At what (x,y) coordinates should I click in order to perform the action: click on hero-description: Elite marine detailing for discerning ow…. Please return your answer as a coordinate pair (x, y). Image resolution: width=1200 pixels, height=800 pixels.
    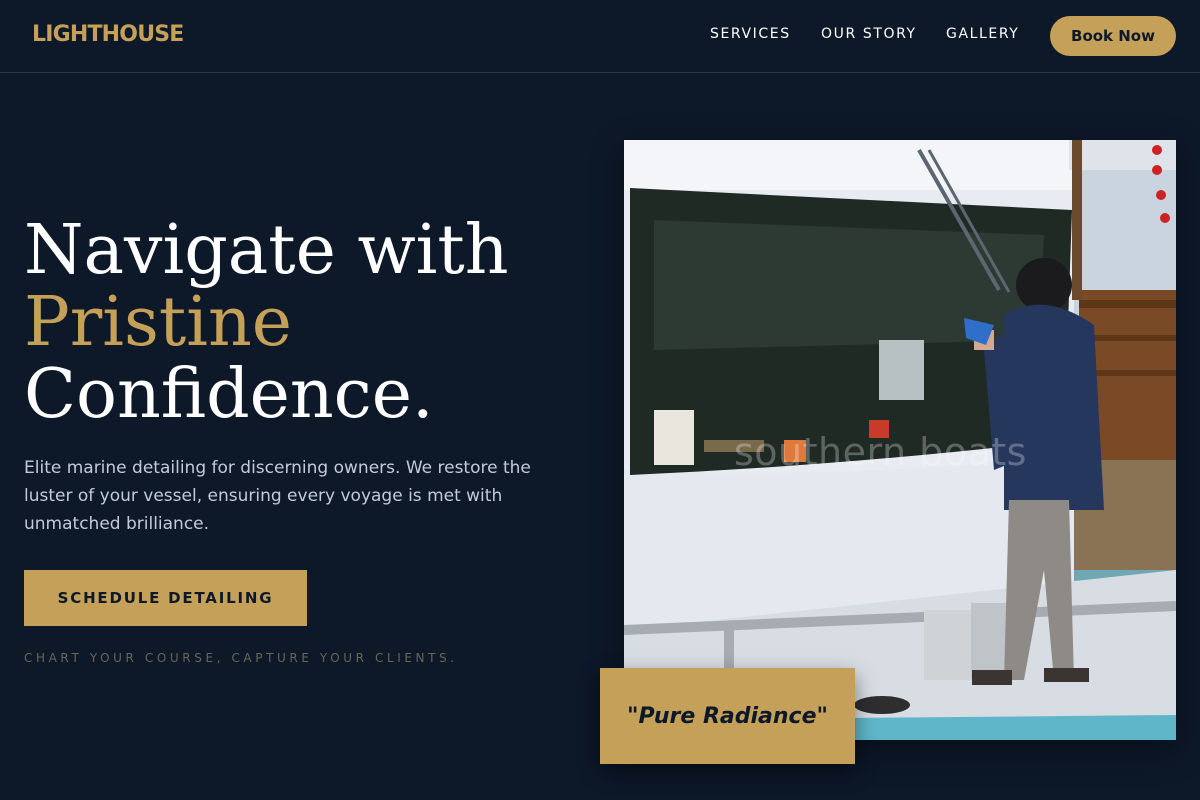
    Looking at the image, I should click on (277, 496).